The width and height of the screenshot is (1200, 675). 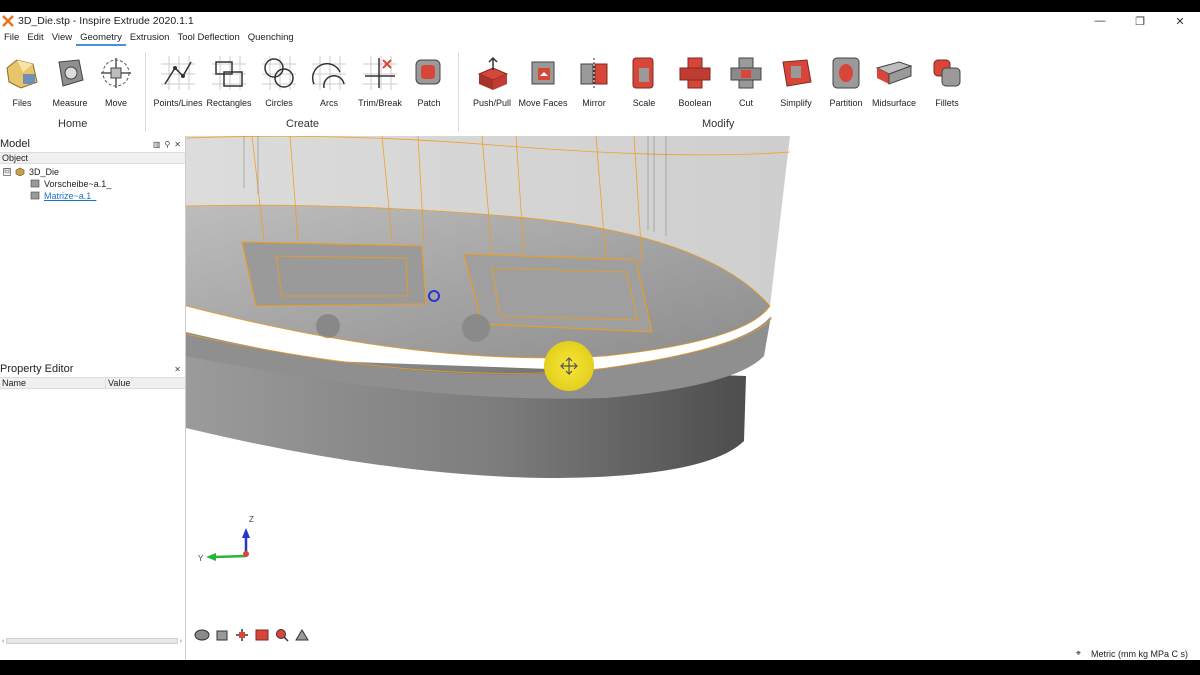 I want to click on points-lines-button: Points/Lines, so click(x=178, y=82).